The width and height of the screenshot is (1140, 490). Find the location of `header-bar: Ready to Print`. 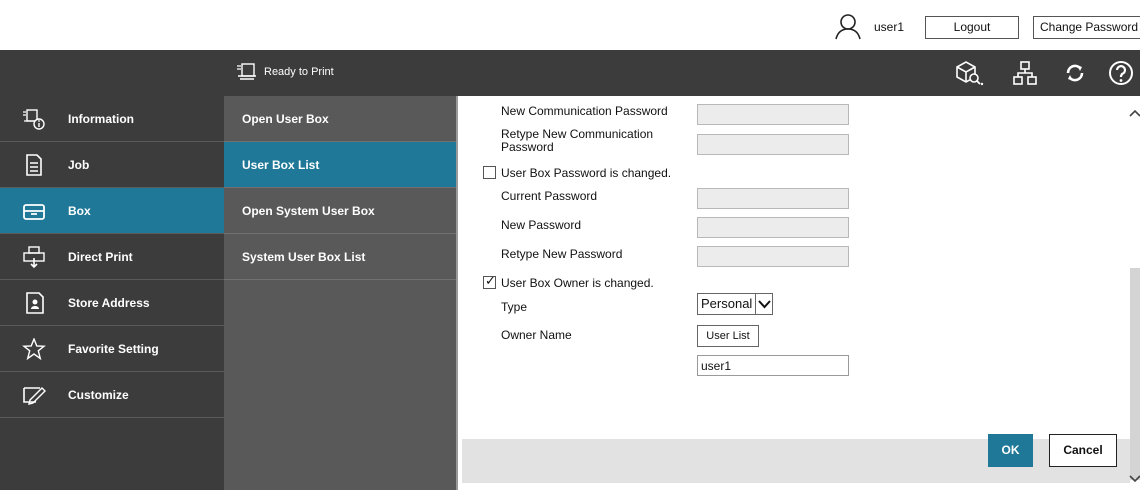

header-bar: Ready to Print is located at coordinates (570, 73).